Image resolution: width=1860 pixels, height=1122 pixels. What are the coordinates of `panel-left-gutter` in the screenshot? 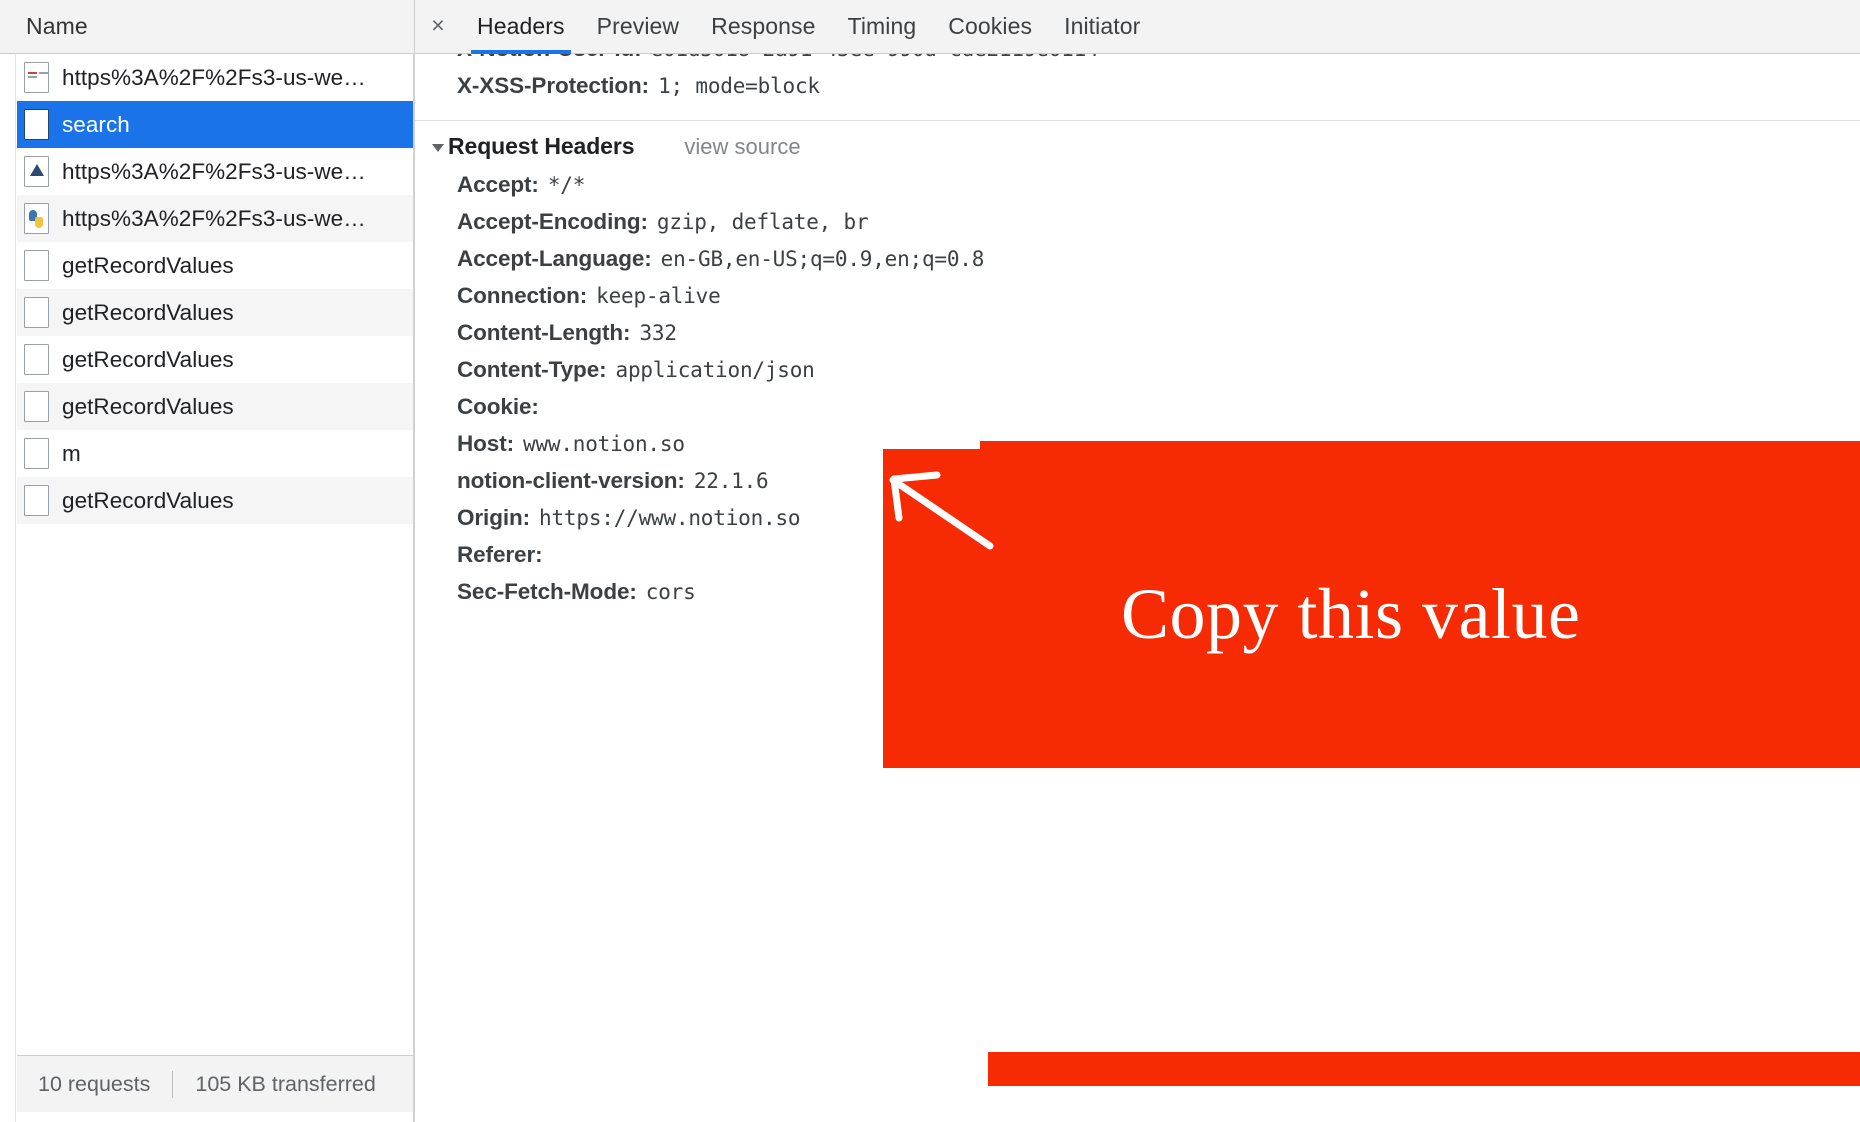 It's located at (8, 561).